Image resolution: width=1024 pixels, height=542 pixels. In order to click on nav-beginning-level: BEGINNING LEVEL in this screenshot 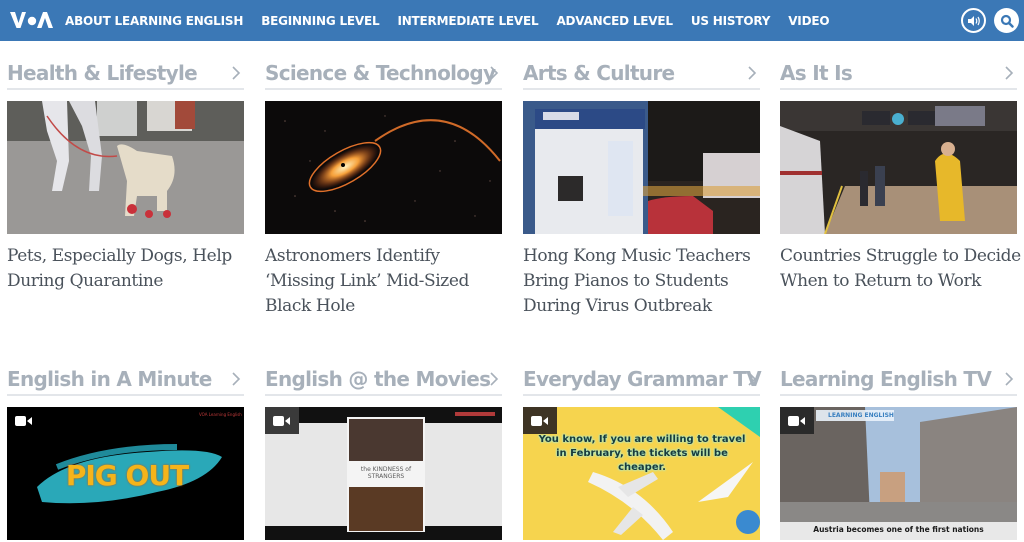, I will do `click(320, 21)`.